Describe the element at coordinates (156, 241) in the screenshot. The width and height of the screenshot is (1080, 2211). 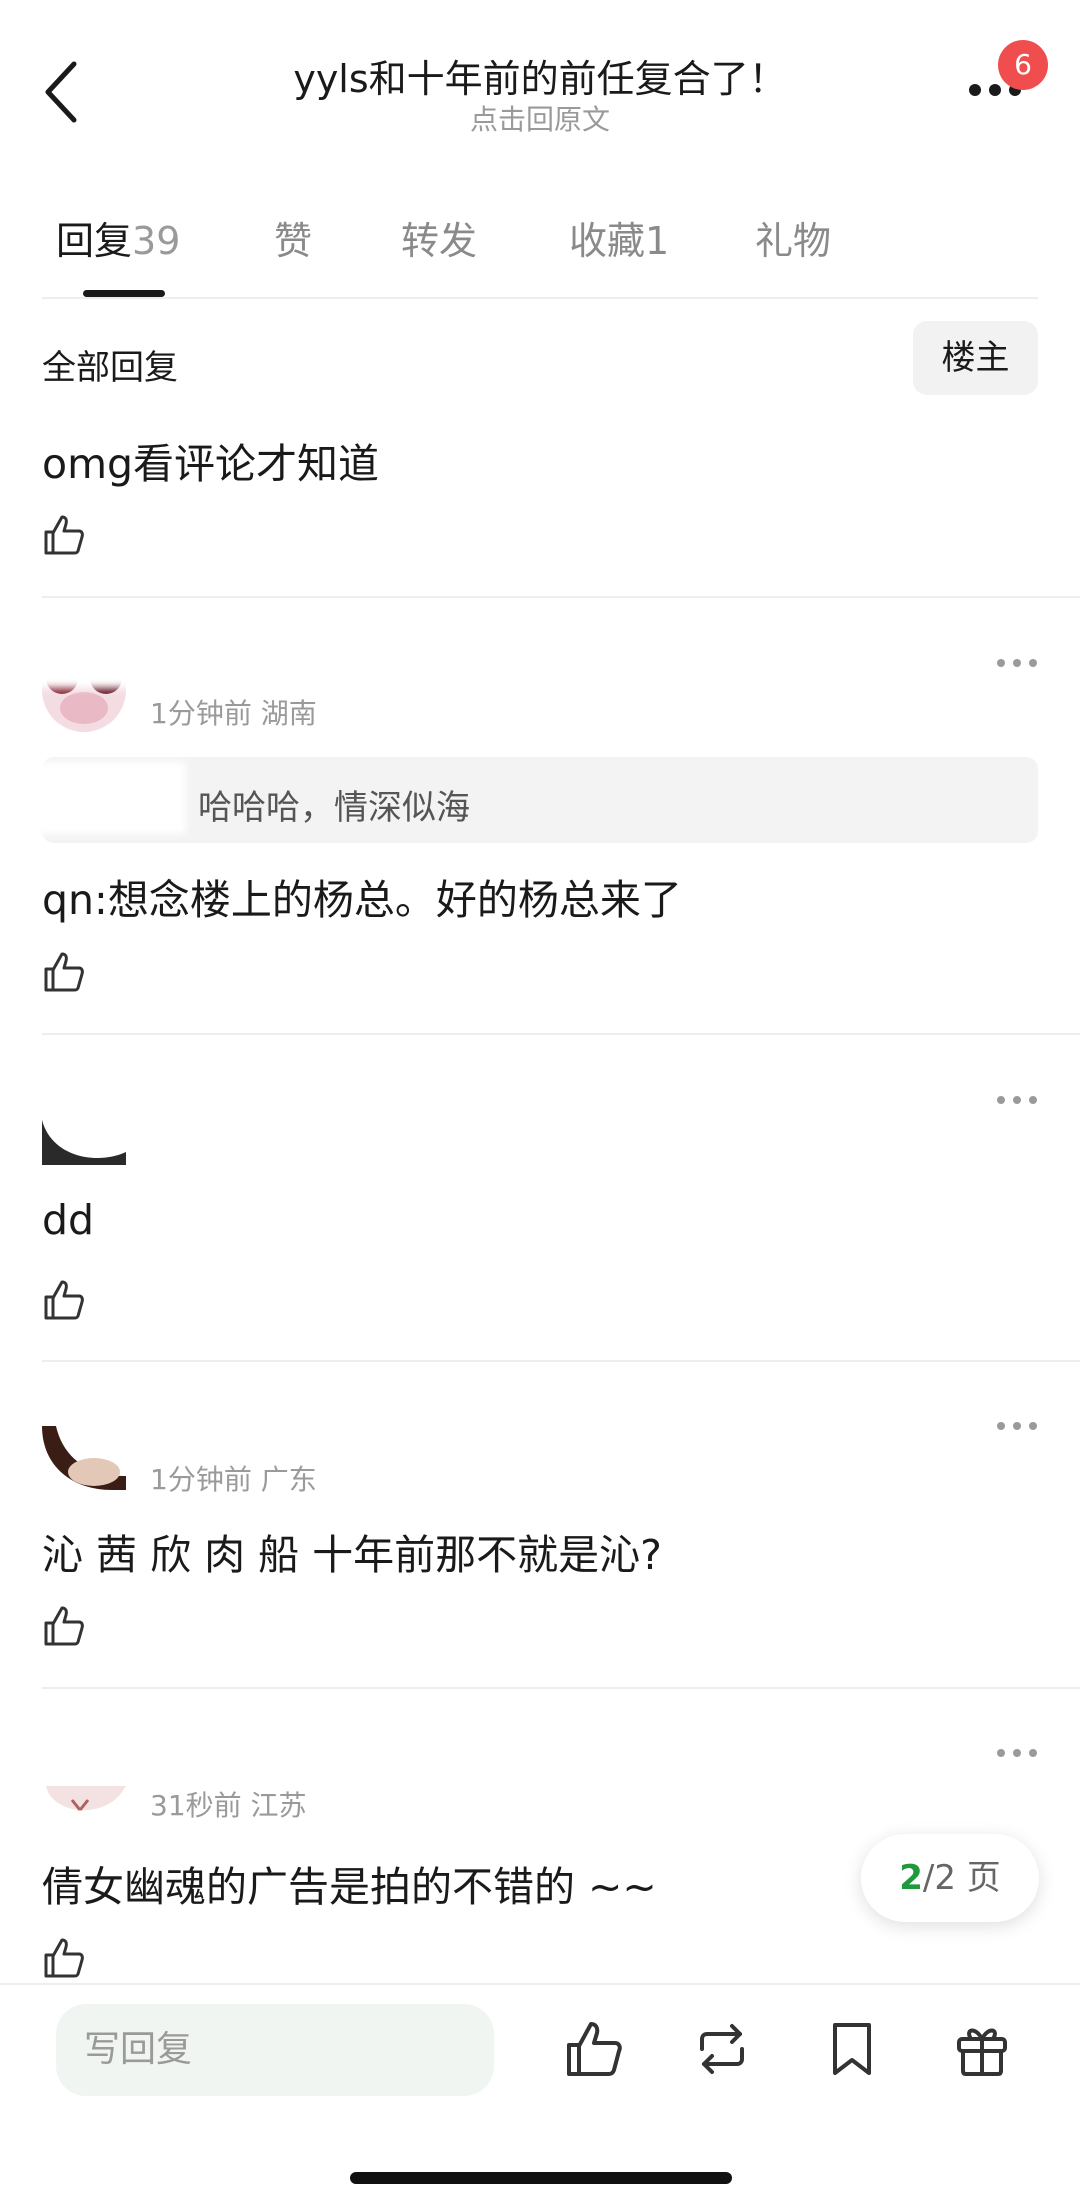
I see `tab-replies-count: 39` at that location.